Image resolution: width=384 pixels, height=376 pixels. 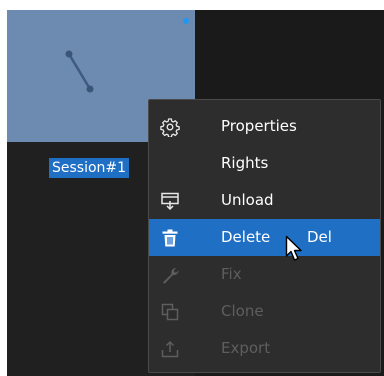 I want to click on menu-item-rights: Rights, so click(x=264, y=163).